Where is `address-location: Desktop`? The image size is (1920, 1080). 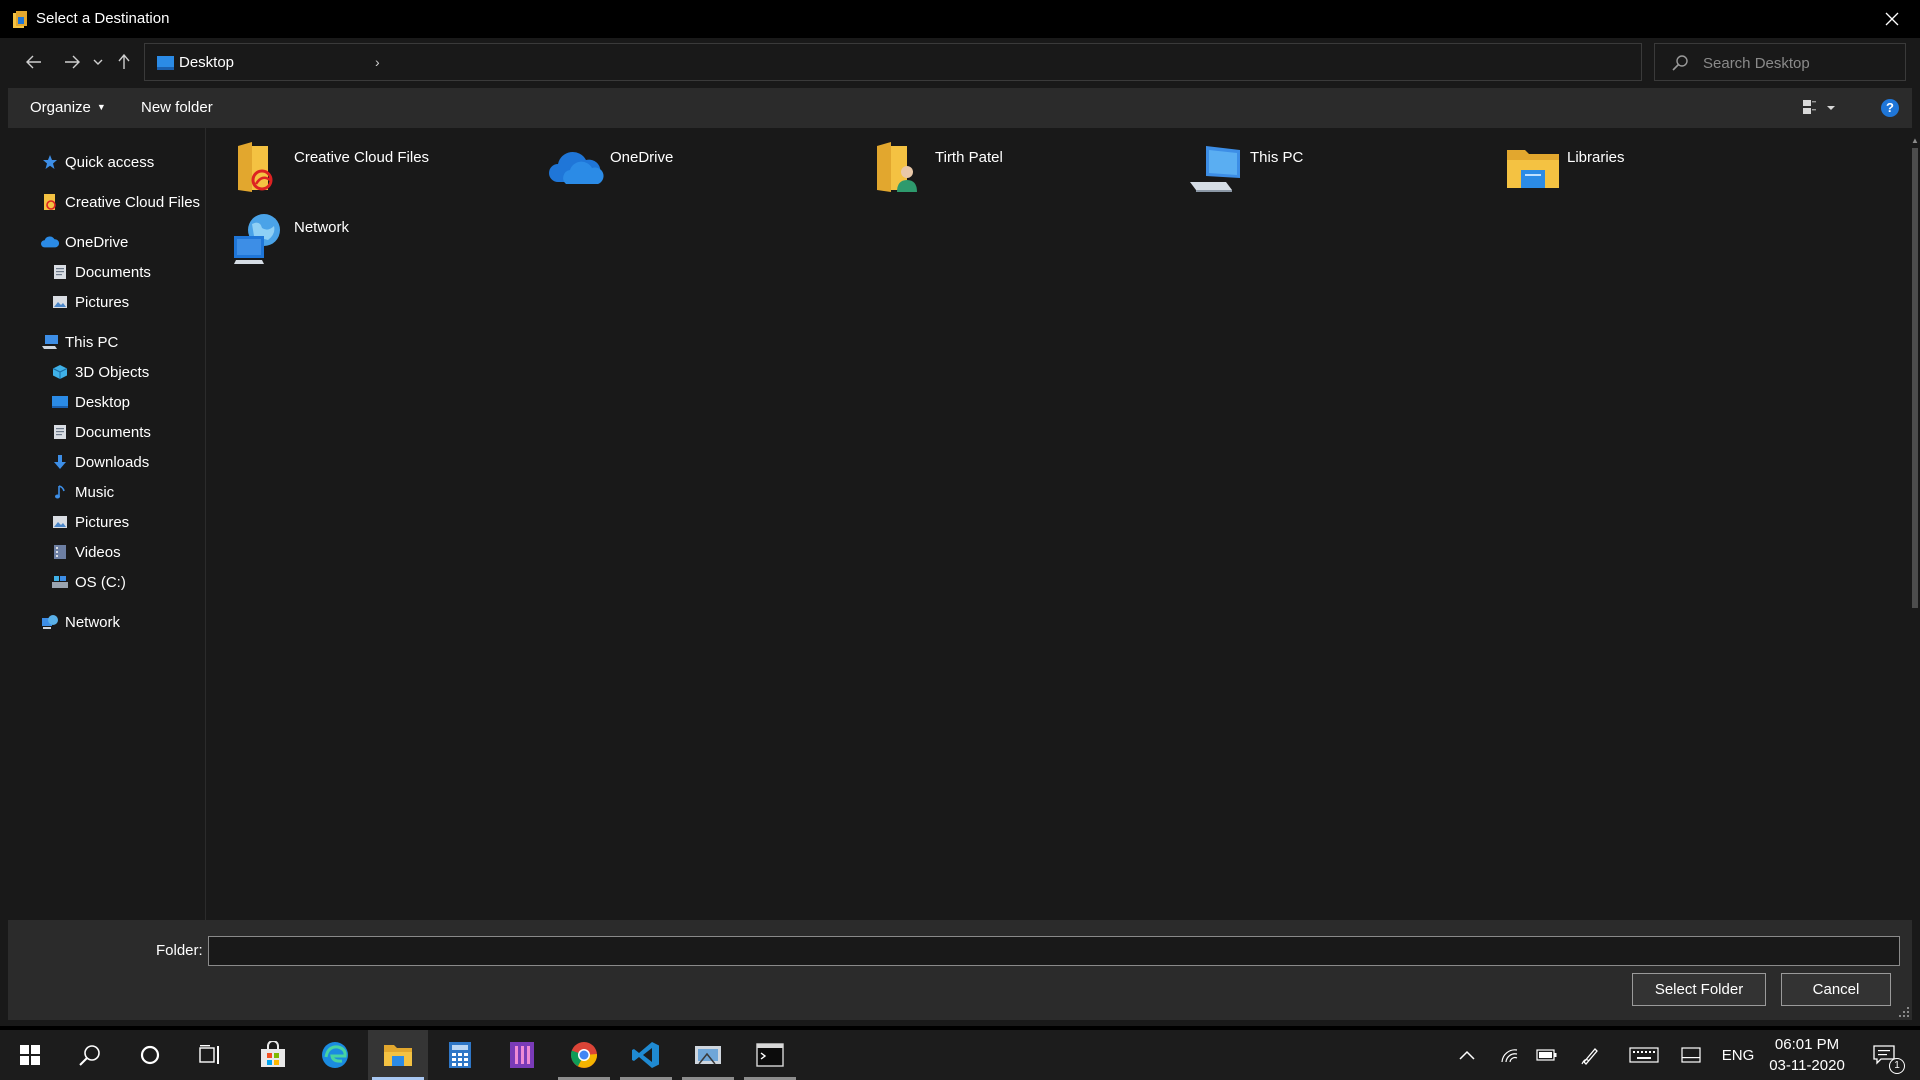
address-location: Desktop is located at coordinates (206, 62).